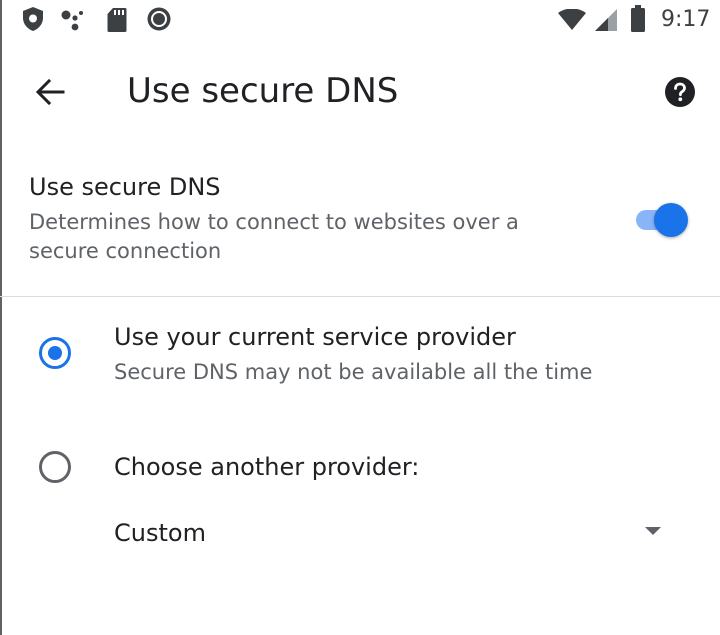 The height and width of the screenshot is (635, 720). I want to click on radio-current-provider, so click(55, 353).